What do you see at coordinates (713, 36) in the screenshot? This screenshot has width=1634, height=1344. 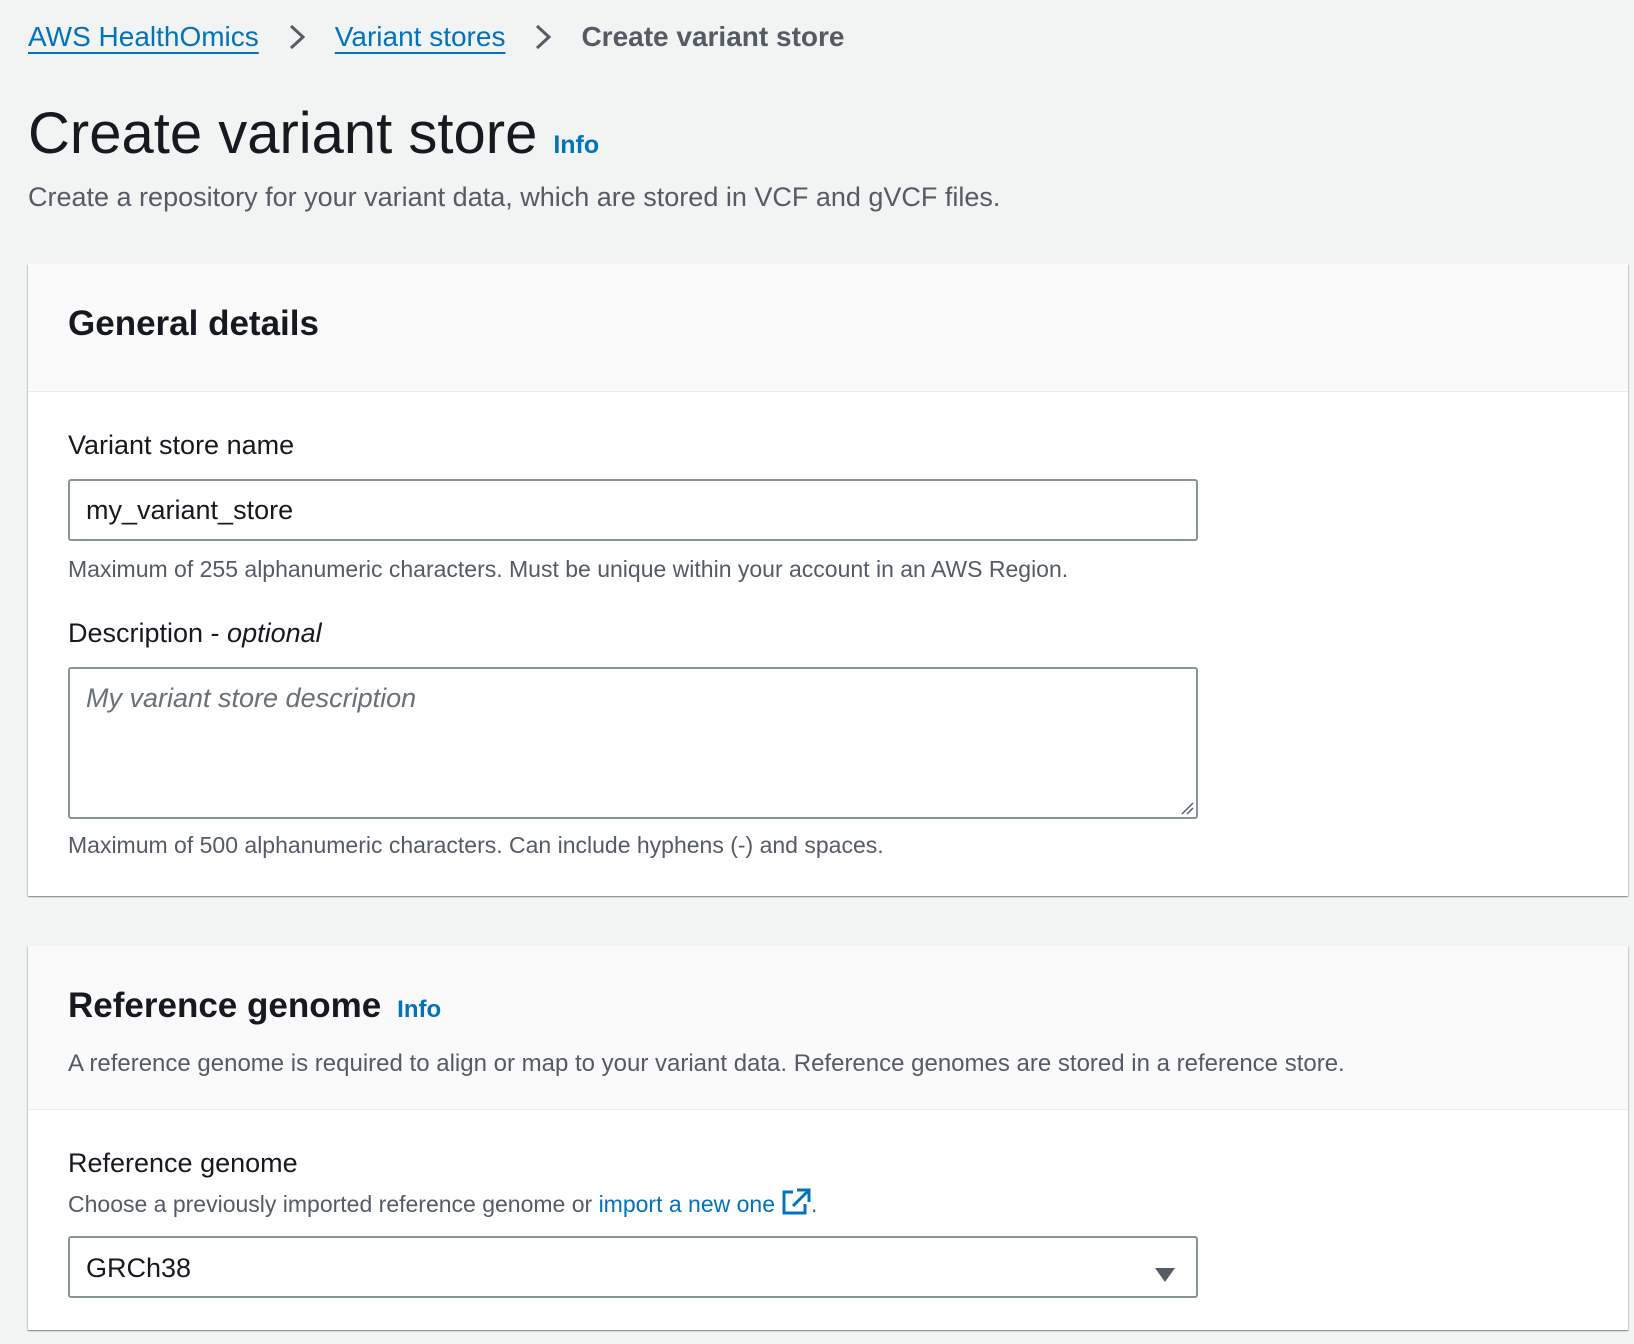 I see `breadcrumb-current: Create variant store` at bounding box center [713, 36].